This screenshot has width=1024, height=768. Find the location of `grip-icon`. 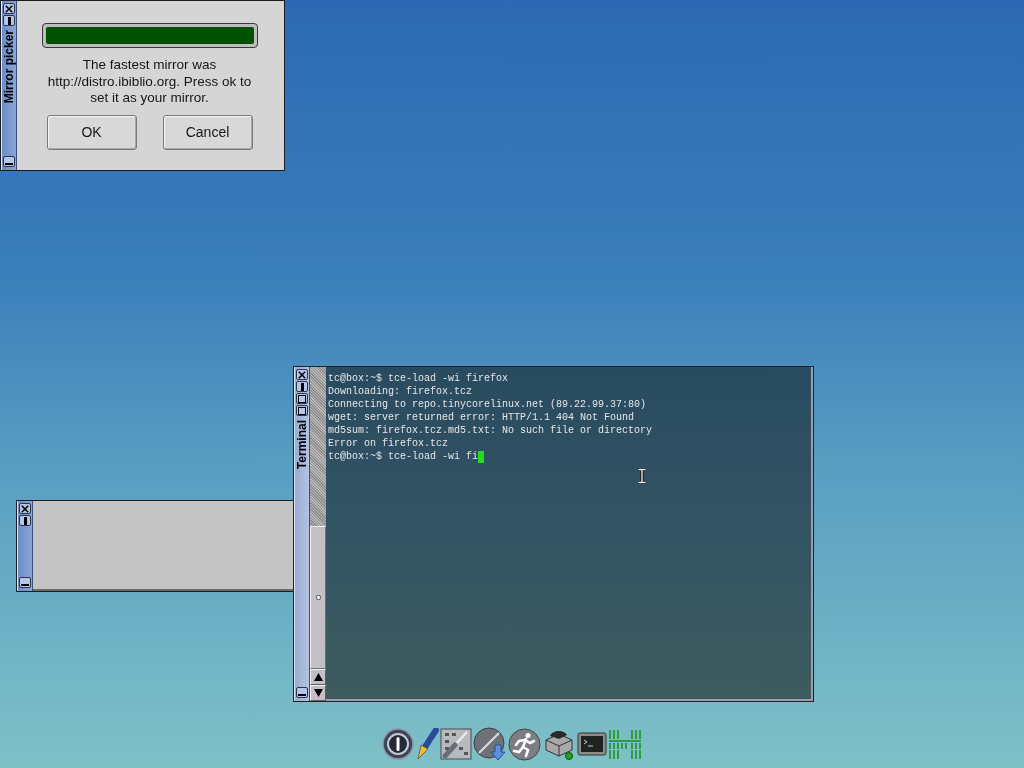

grip-icon is located at coordinates (318, 597).